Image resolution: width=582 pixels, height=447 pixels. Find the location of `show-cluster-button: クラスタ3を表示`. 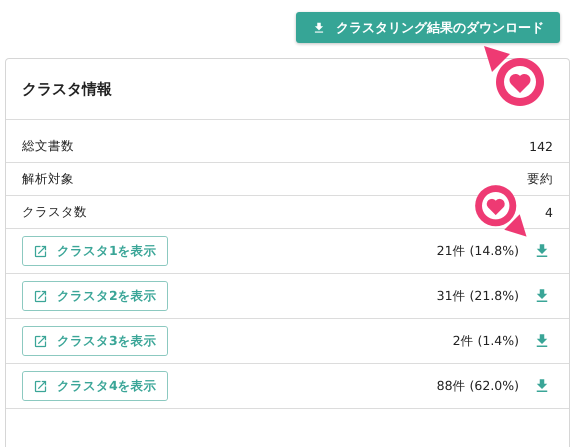

show-cluster-button: クラスタ3を表示 is located at coordinates (95, 341).